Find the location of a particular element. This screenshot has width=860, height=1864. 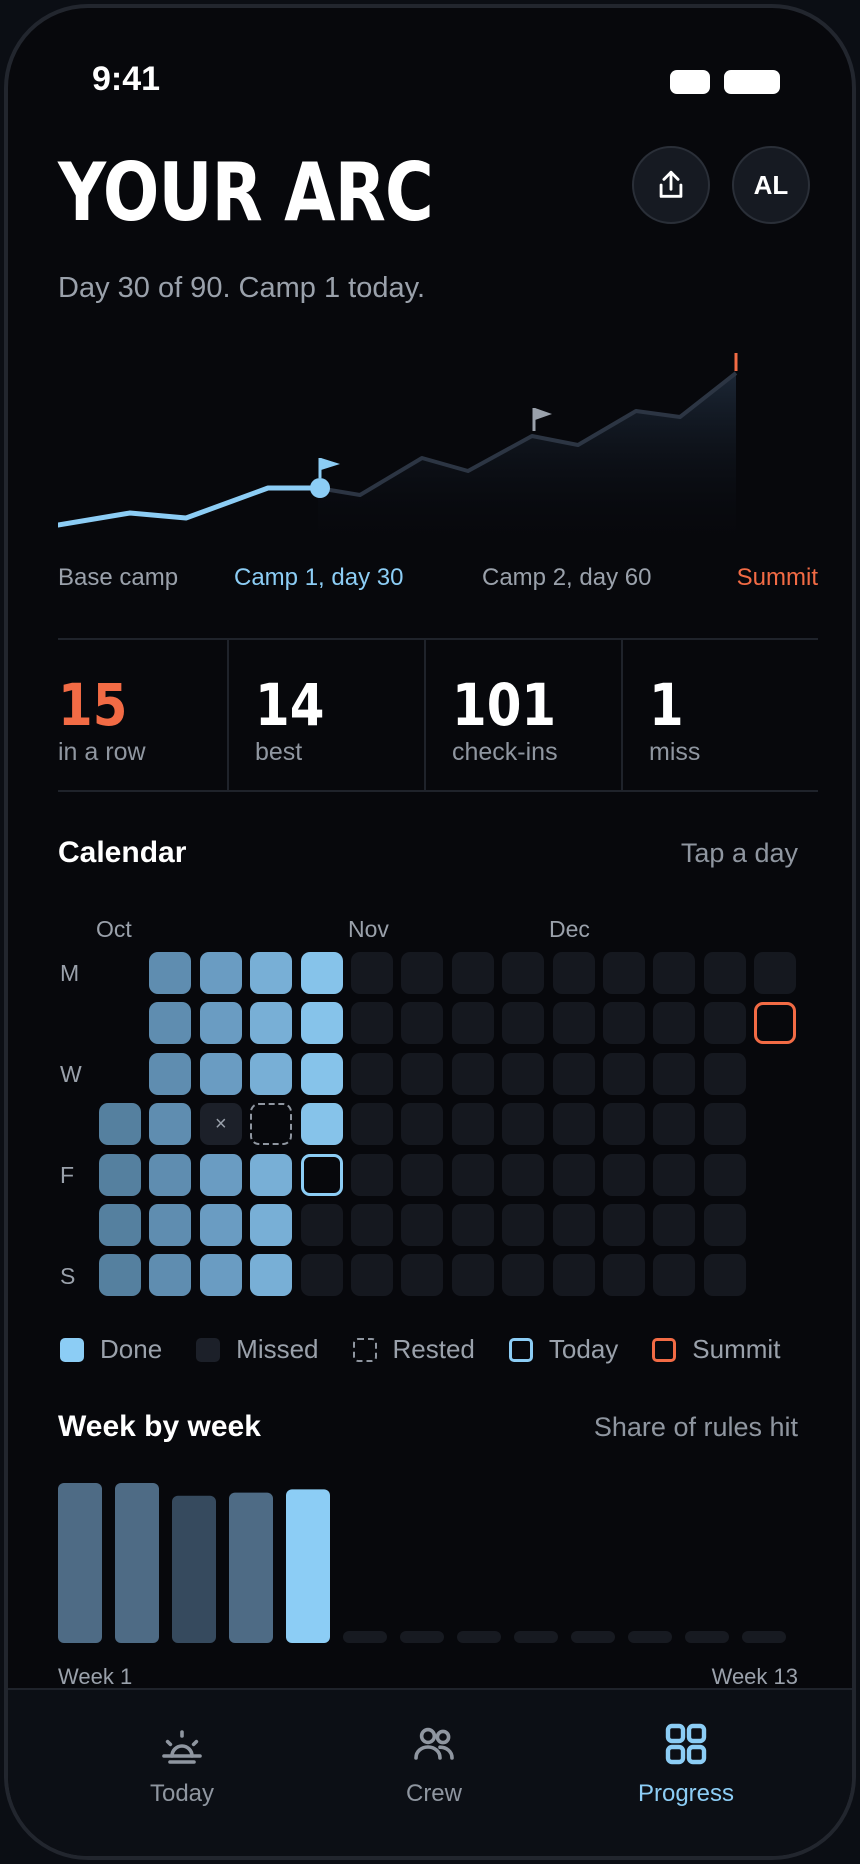

avatar: AL is located at coordinates (771, 185).